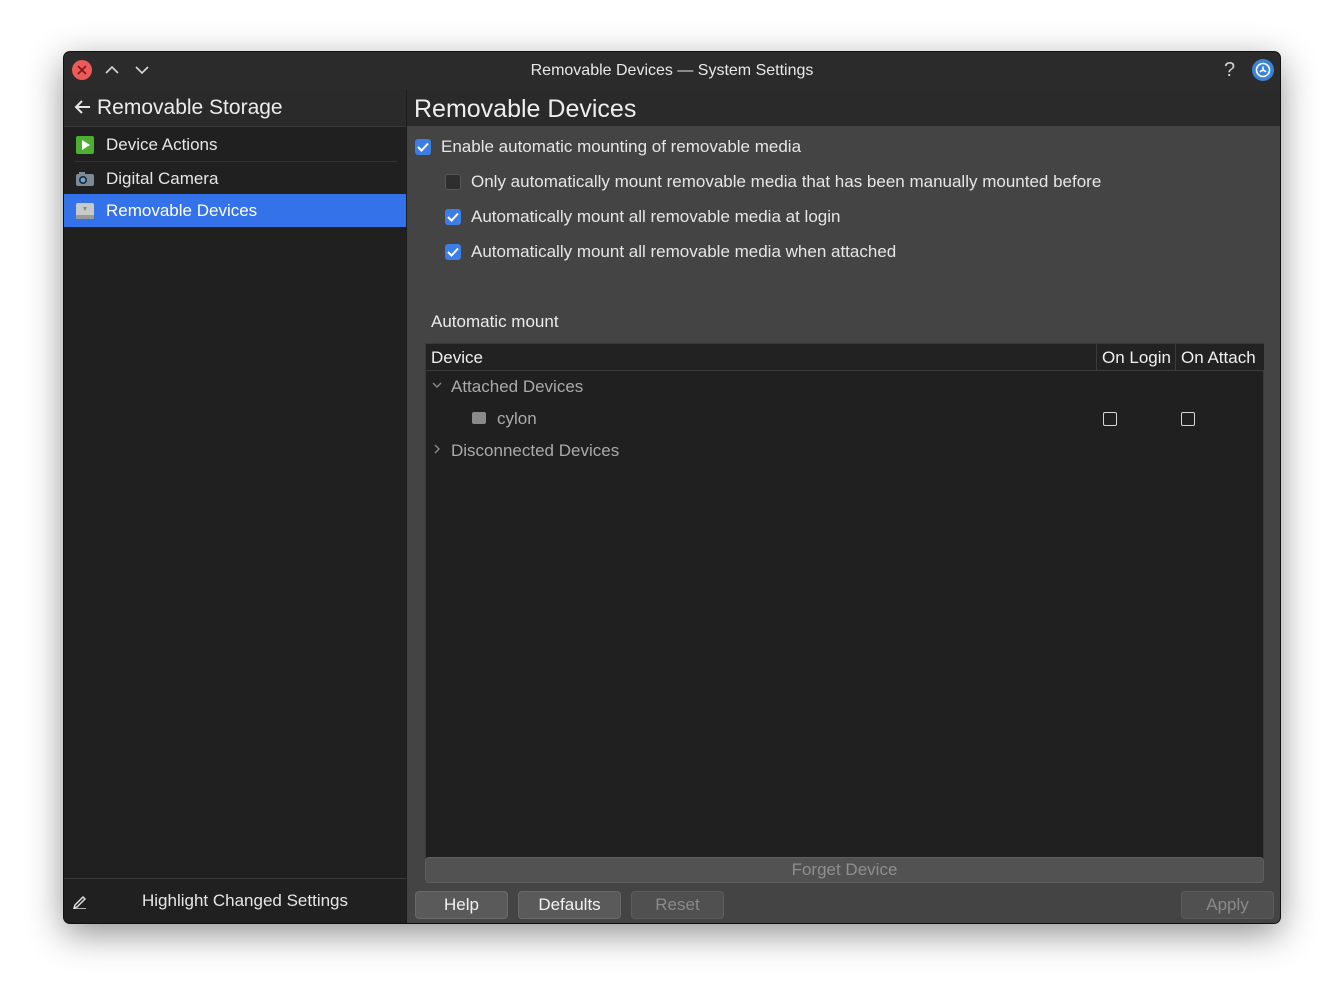 The image size is (1344, 1000). I want to click on sidebar-header-title: Removable Storage, so click(190, 107).